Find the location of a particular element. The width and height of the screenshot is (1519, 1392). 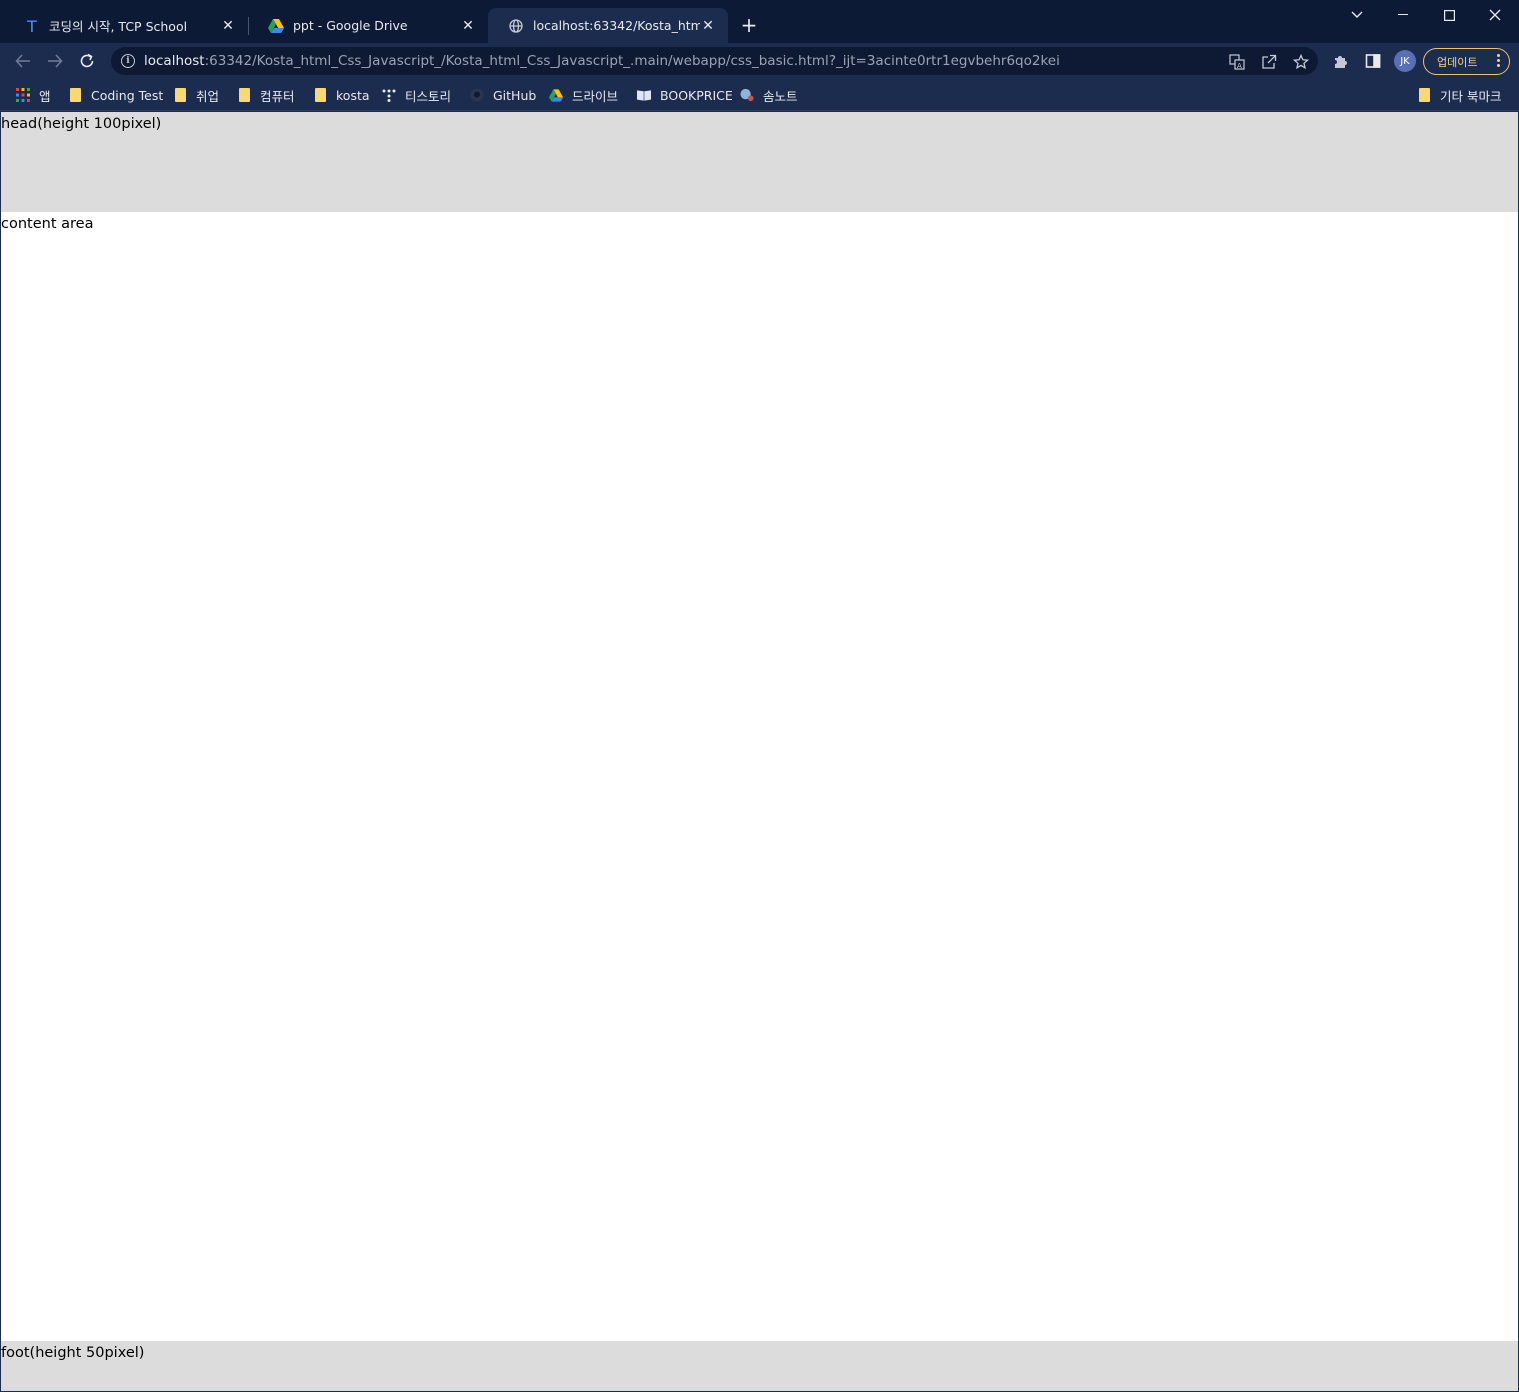

somnote-icon is located at coordinates (747, 95).